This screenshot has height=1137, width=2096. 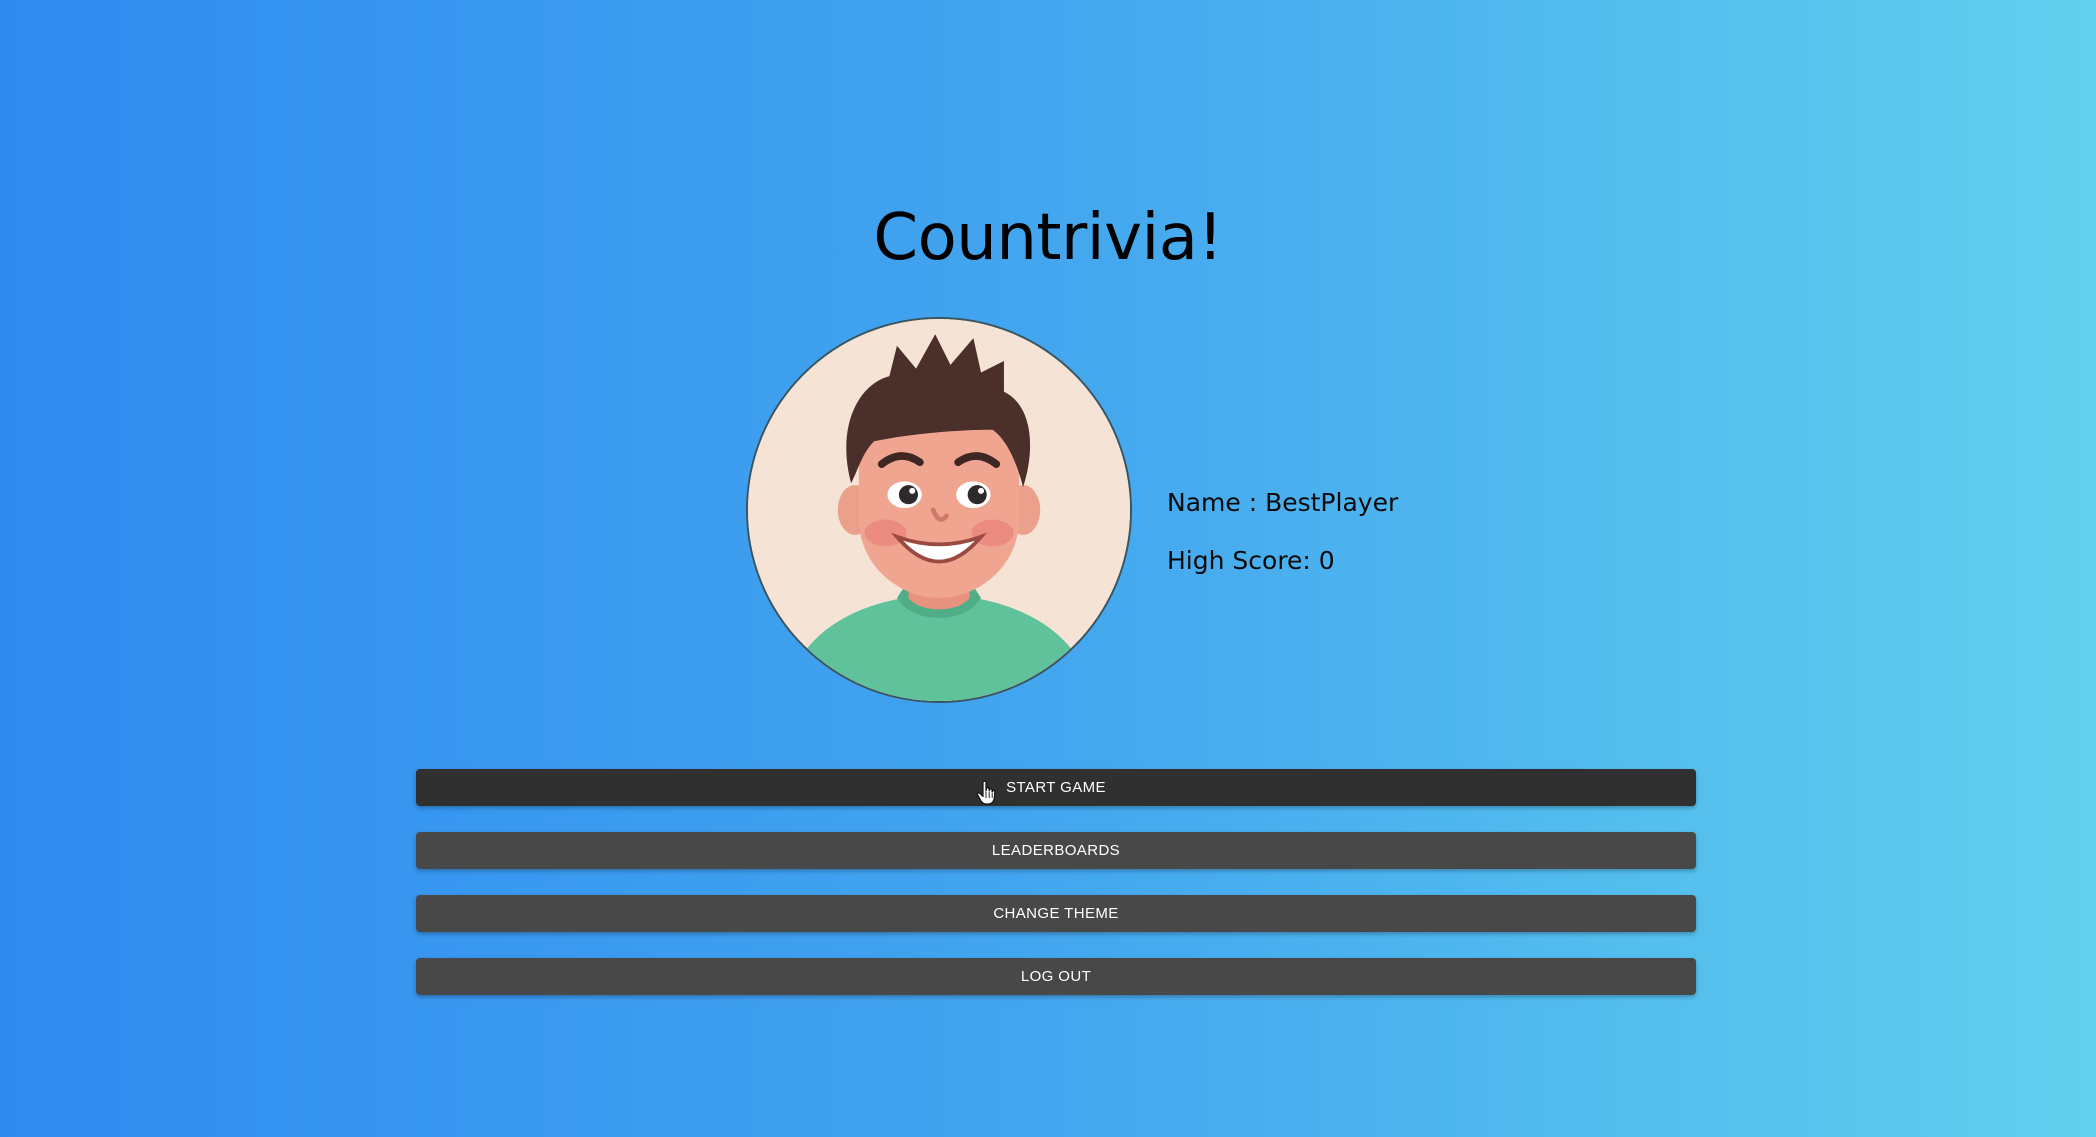 I want to click on high-score: High Score: 0, so click(x=1251, y=560).